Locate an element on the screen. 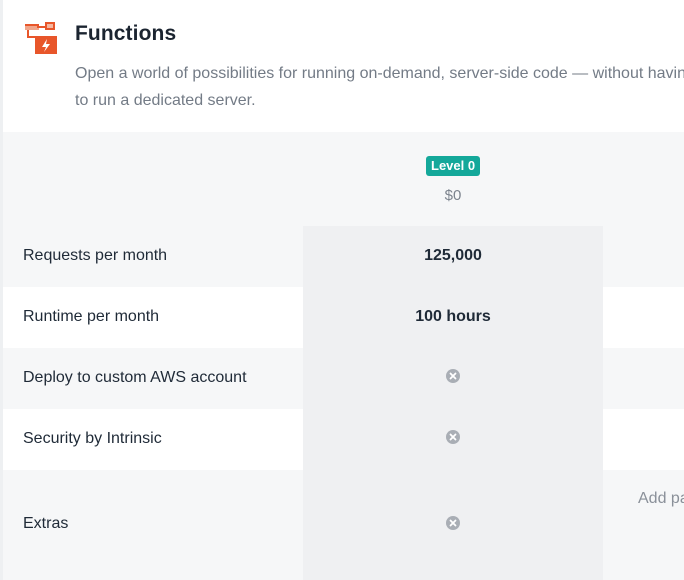  row-value: 100 hours is located at coordinates (453, 316).